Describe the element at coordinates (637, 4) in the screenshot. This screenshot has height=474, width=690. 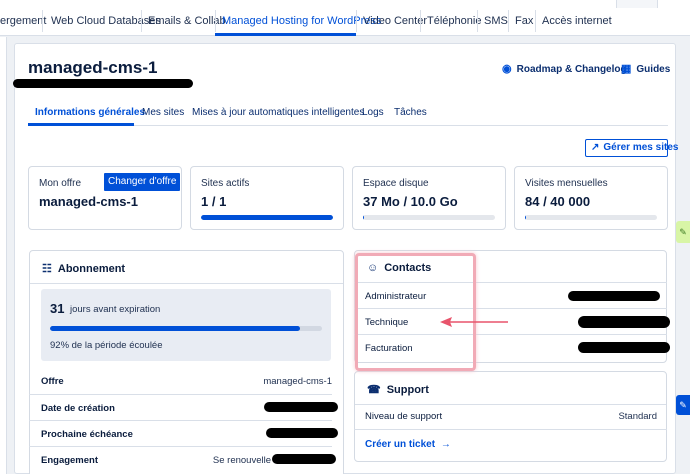
I see `top-corner-strip` at that location.